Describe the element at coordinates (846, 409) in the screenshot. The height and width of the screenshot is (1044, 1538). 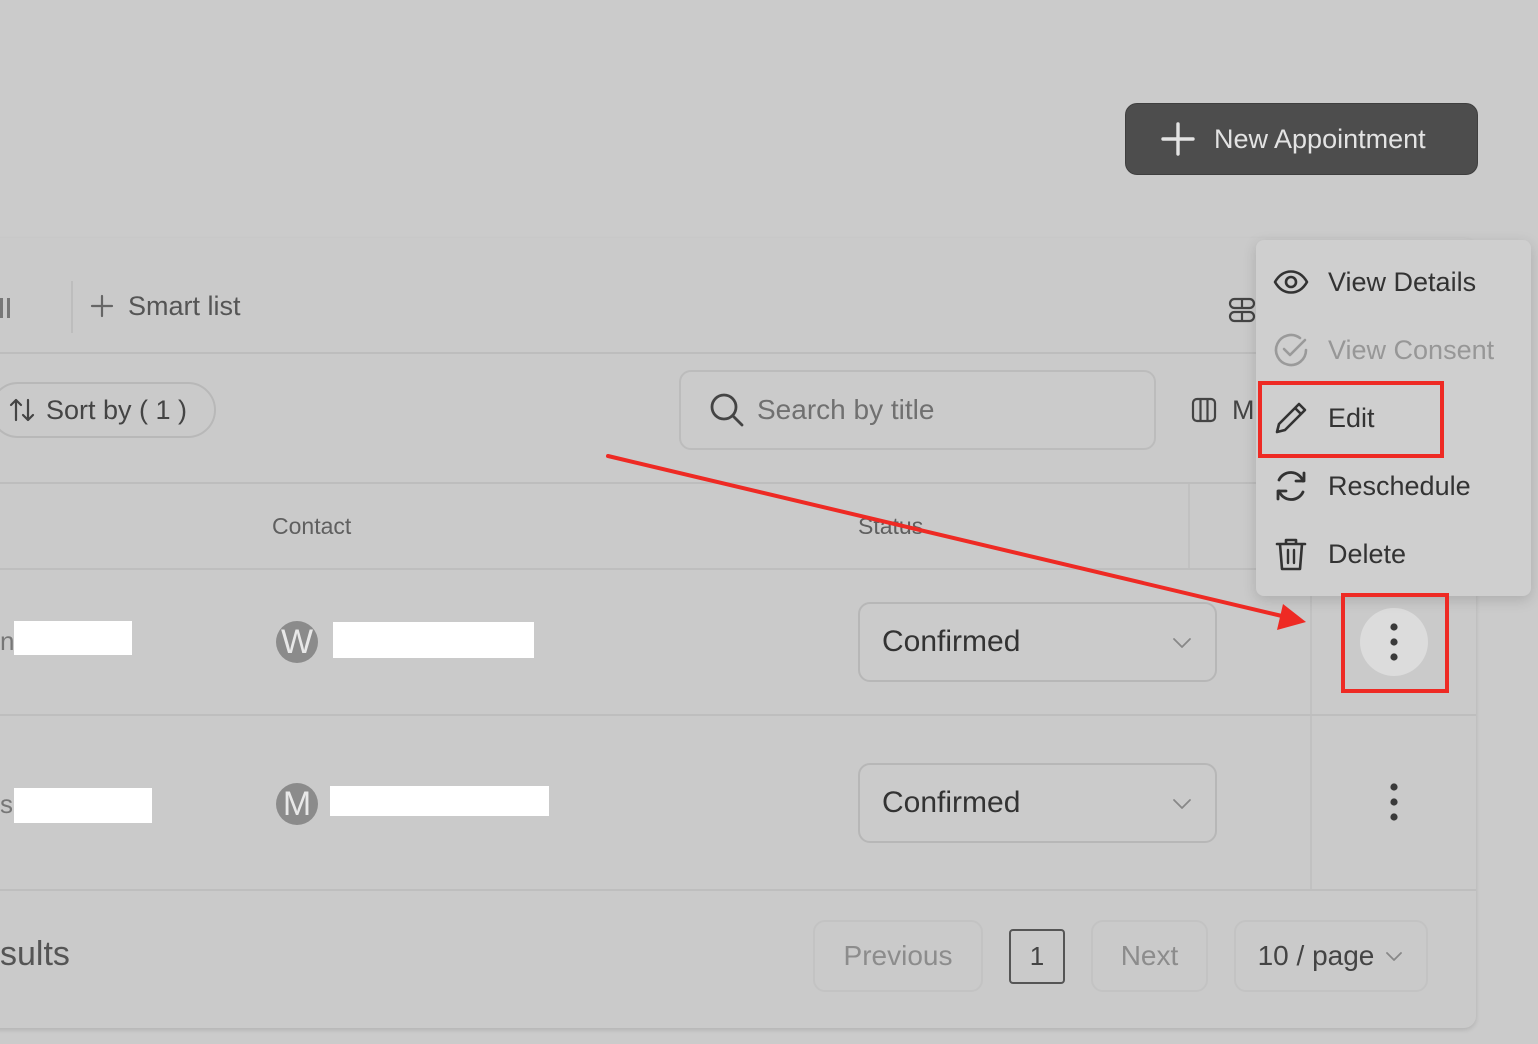
I see `search-placeholder: Search by title` at that location.